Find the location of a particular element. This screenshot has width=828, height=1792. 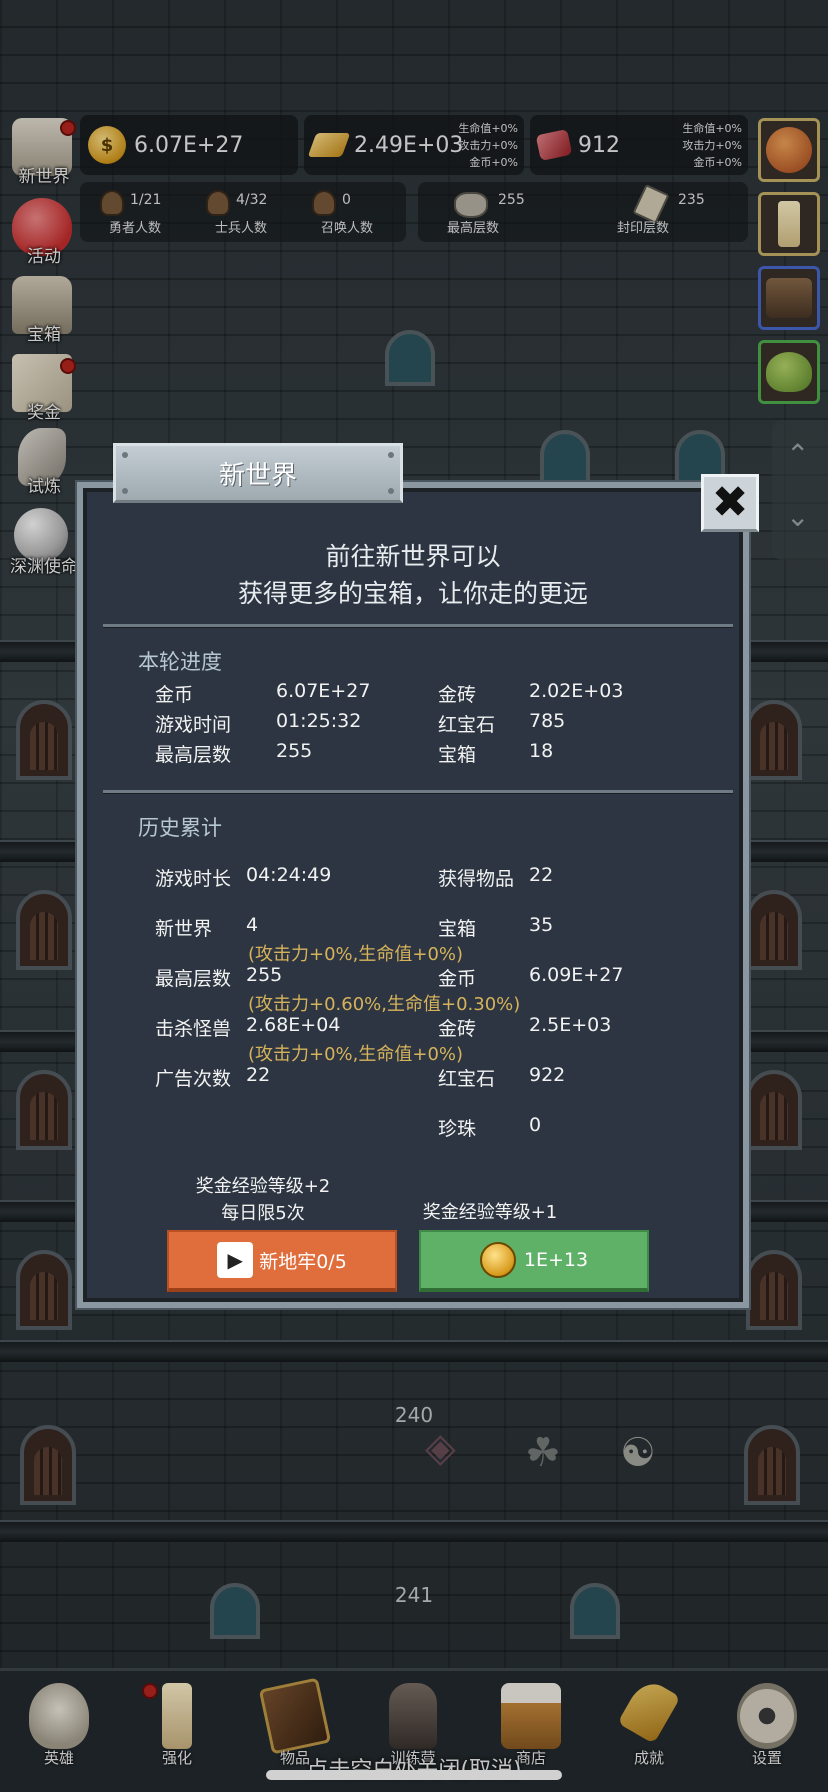

stat-value: 35 is located at coordinates (541, 925).